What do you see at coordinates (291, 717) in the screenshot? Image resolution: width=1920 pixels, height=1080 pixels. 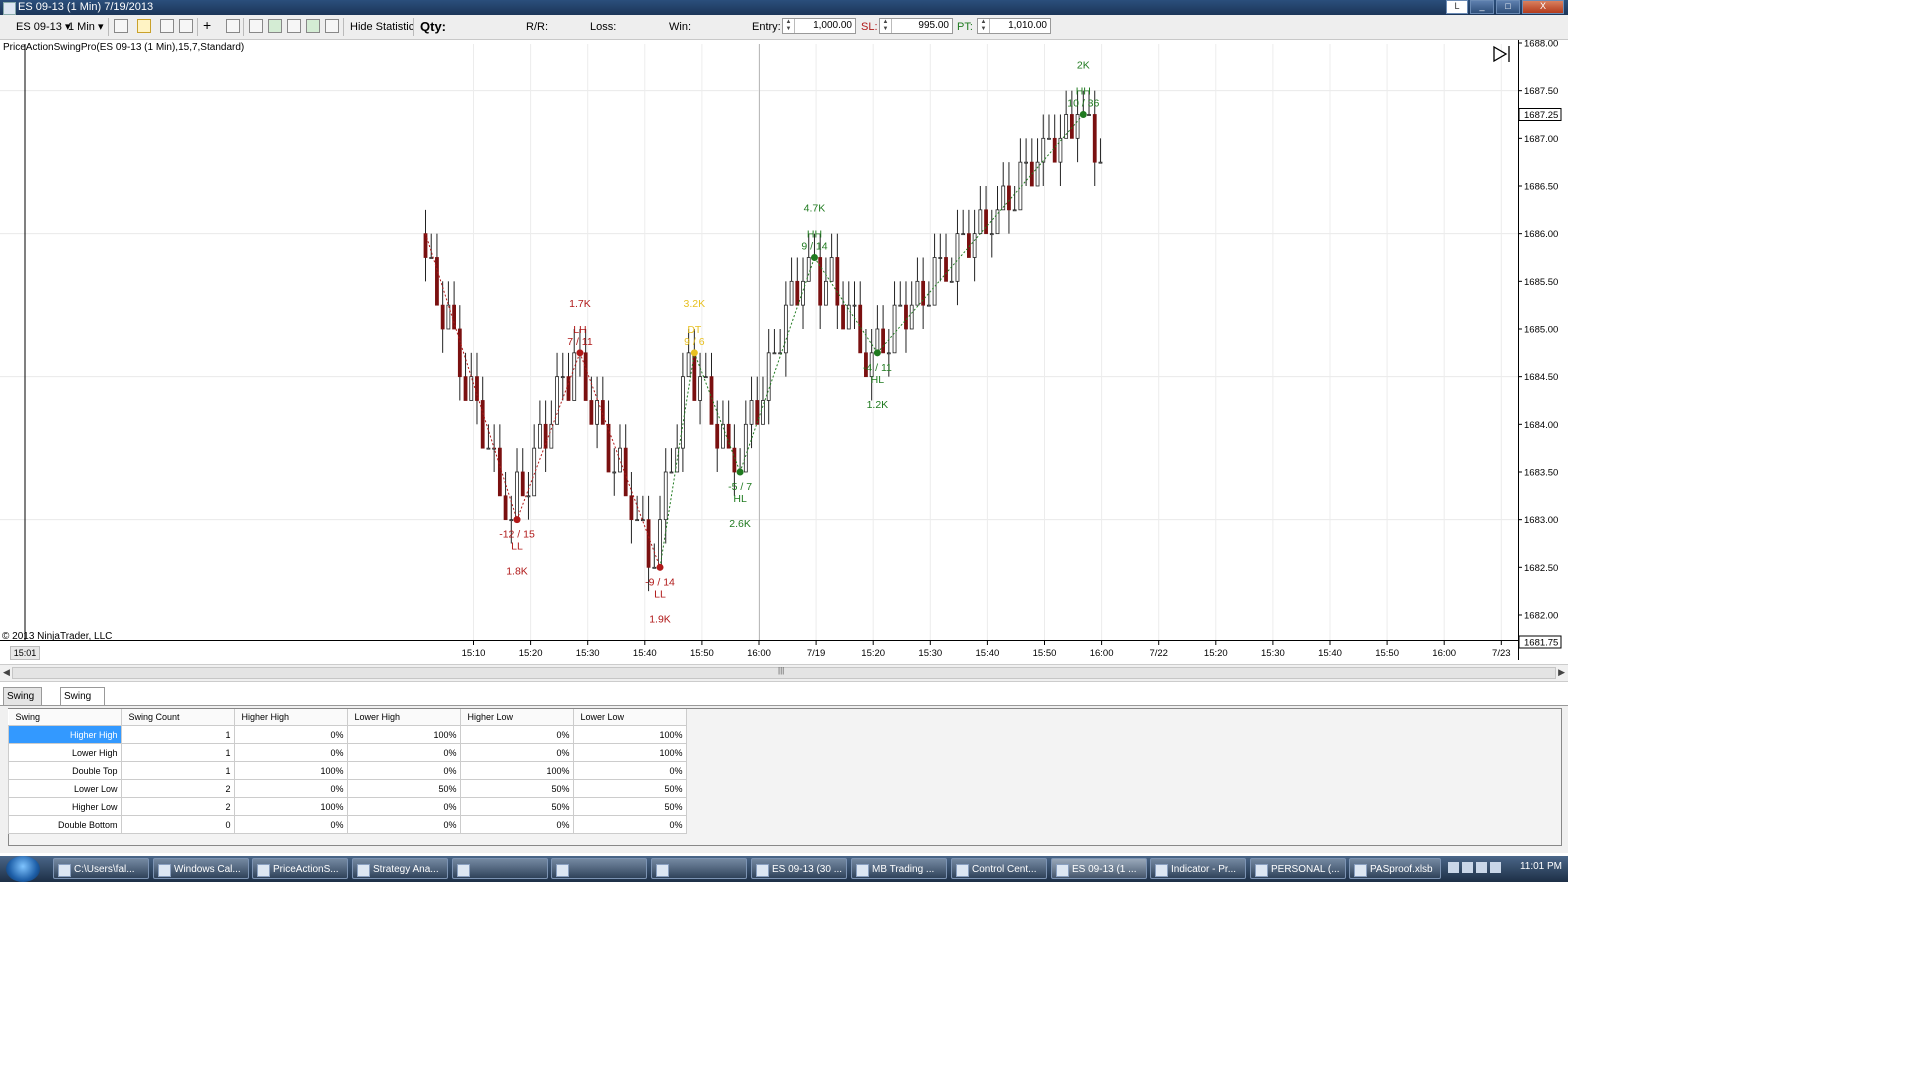 I see `column-header: Higher High` at bounding box center [291, 717].